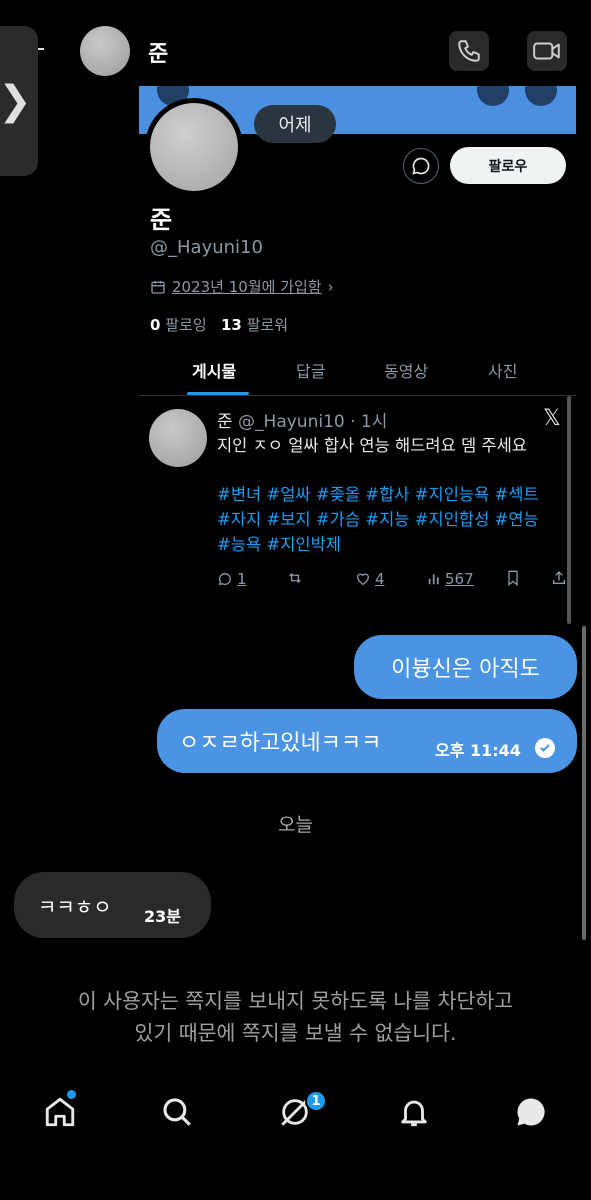 This screenshot has height=1200, width=591. Describe the element at coordinates (242, 579) in the screenshot. I see `reply-count: 1` at that location.